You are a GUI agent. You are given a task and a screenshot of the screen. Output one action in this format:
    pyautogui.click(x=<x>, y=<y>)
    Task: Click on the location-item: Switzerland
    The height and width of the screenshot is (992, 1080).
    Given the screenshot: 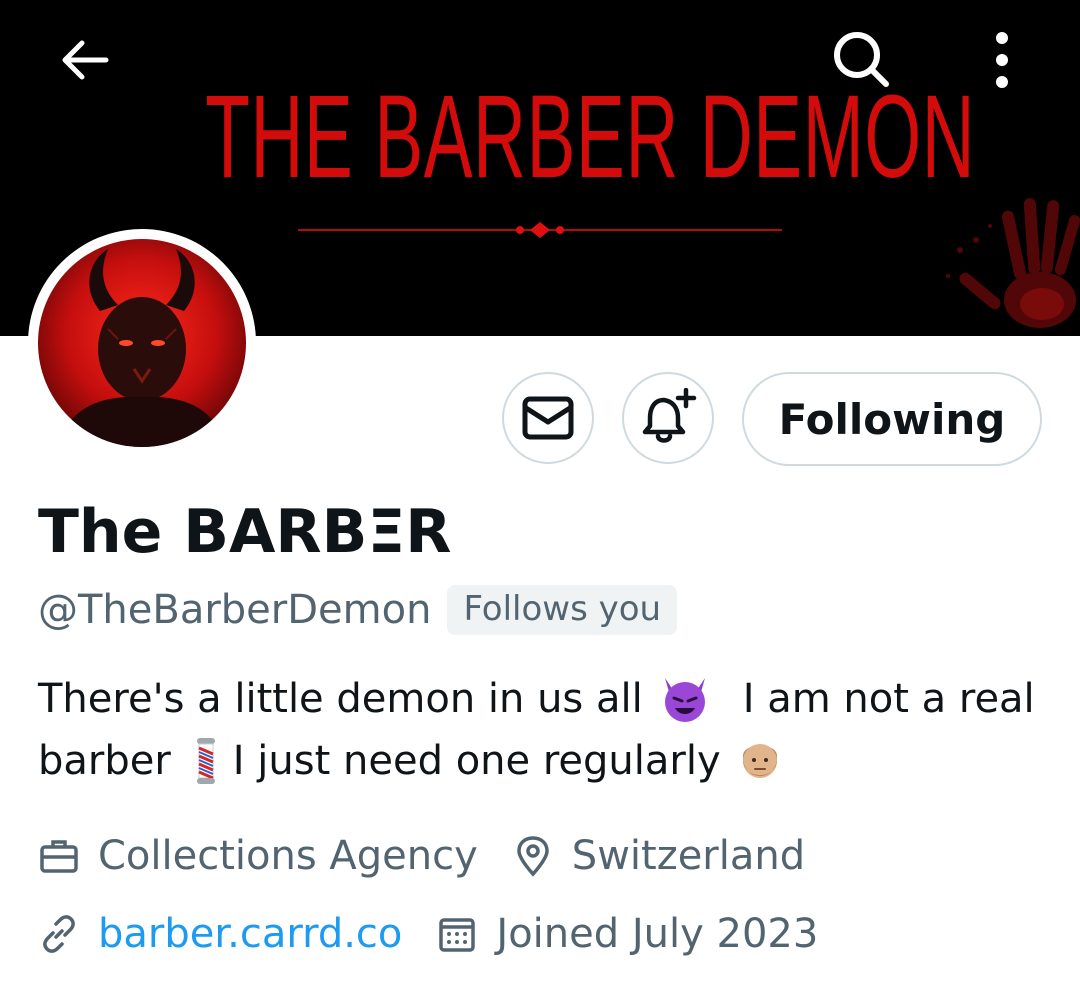 What is the action you would take?
    pyautogui.click(x=658, y=856)
    